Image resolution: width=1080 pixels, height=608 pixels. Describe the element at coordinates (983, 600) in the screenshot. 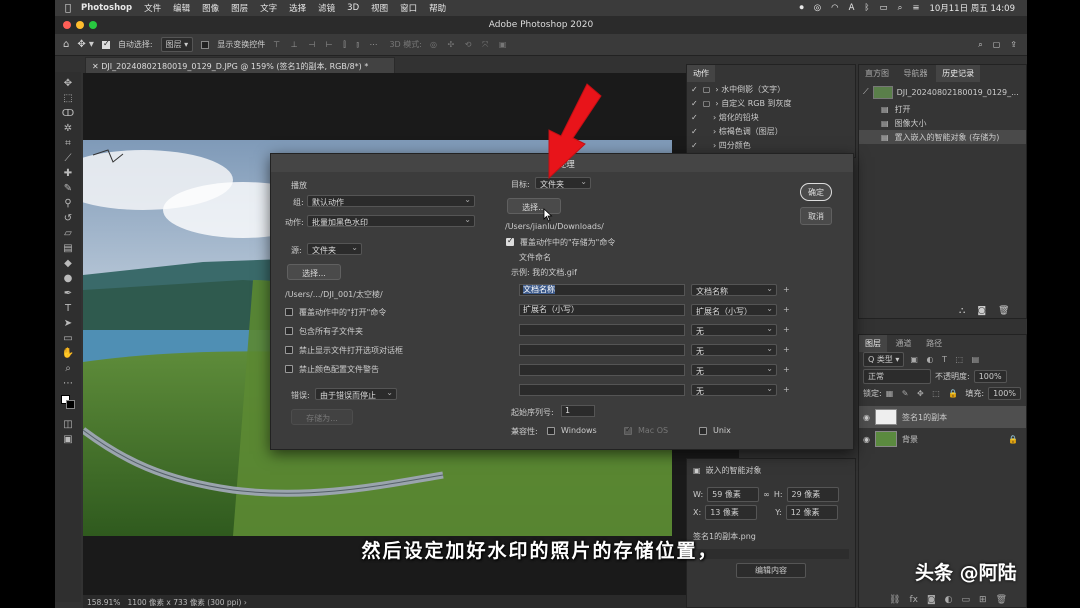

I see `new-layer-icon: ⊞` at that location.